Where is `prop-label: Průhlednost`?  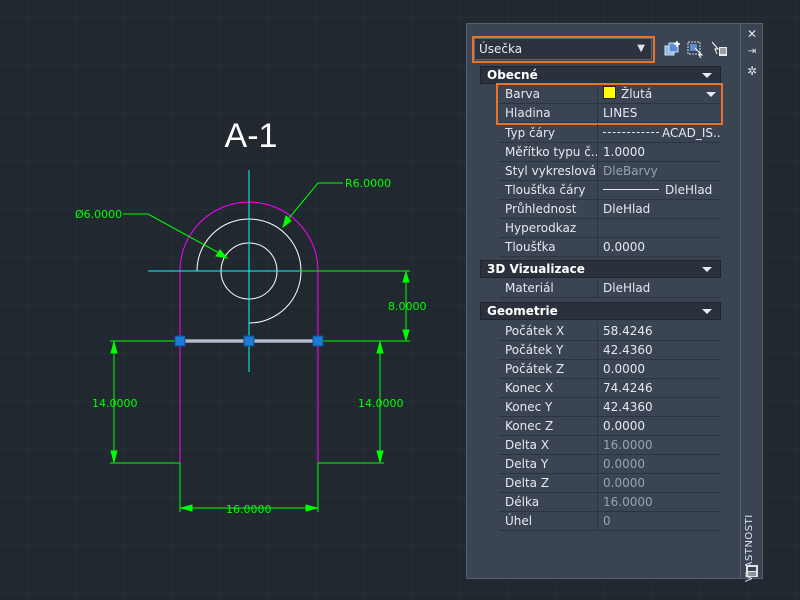 prop-label: Průhlednost is located at coordinates (548, 209).